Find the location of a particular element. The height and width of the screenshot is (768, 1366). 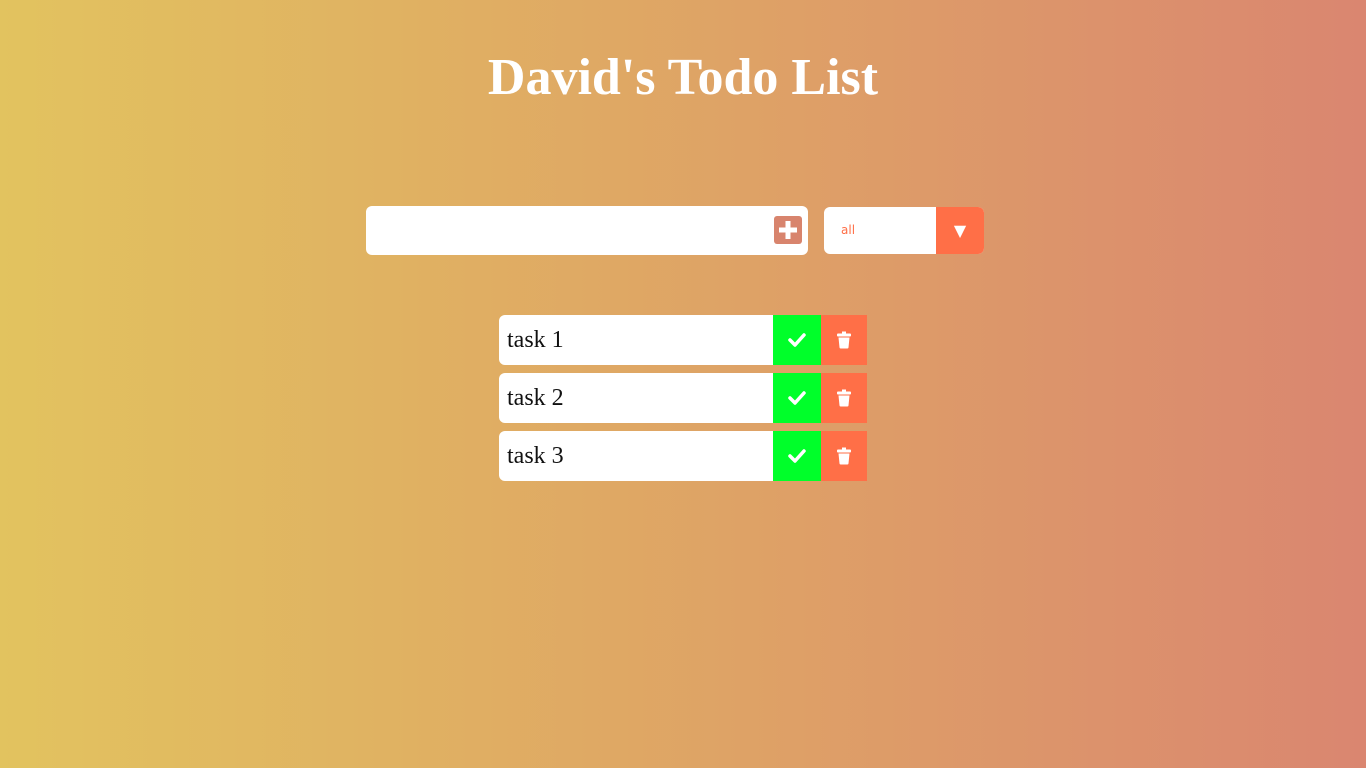

todo-list: task 1 task 2 task 3 is located at coordinates (683, 402).